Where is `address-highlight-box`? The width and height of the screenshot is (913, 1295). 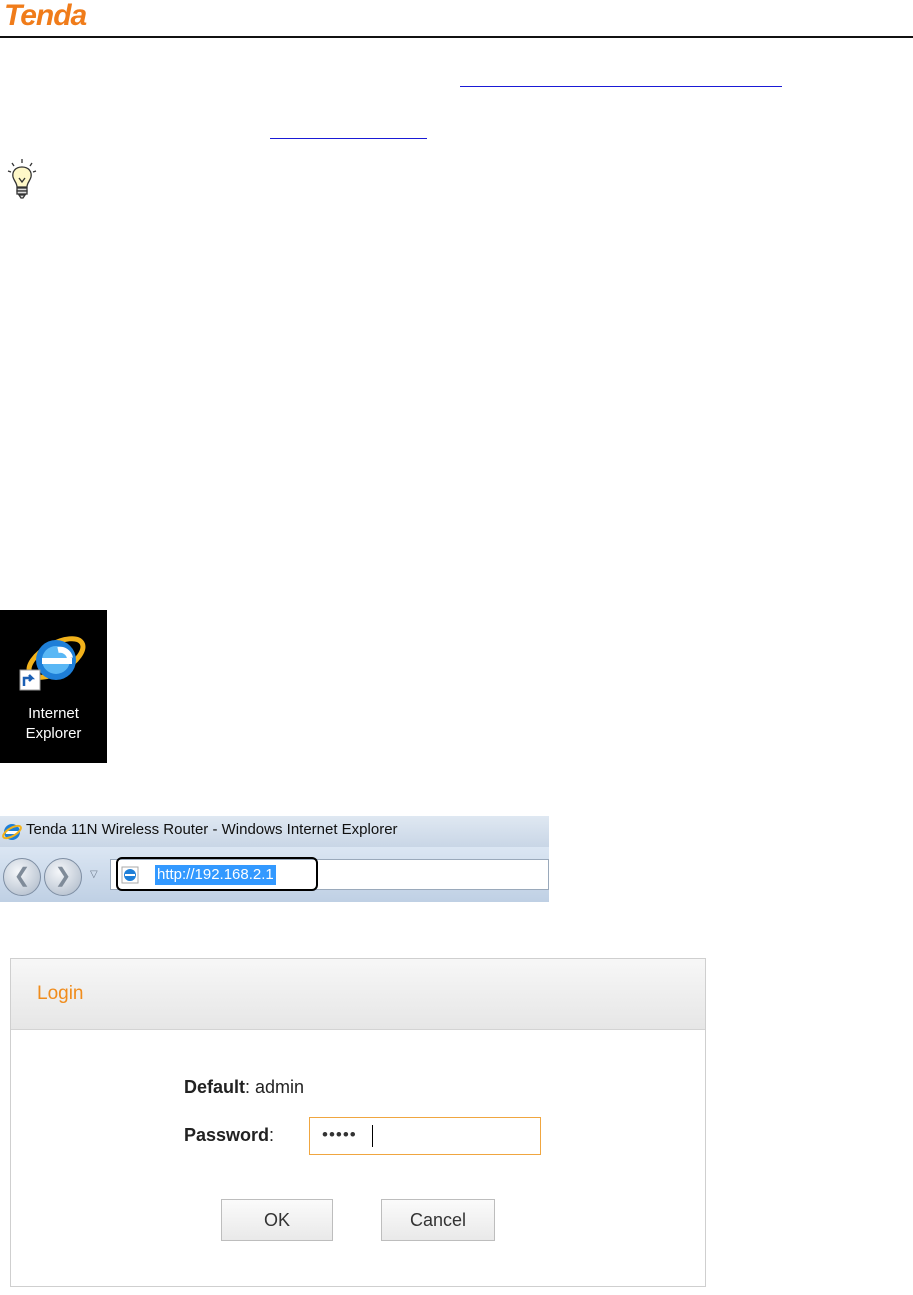
address-highlight-box is located at coordinates (217, 874).